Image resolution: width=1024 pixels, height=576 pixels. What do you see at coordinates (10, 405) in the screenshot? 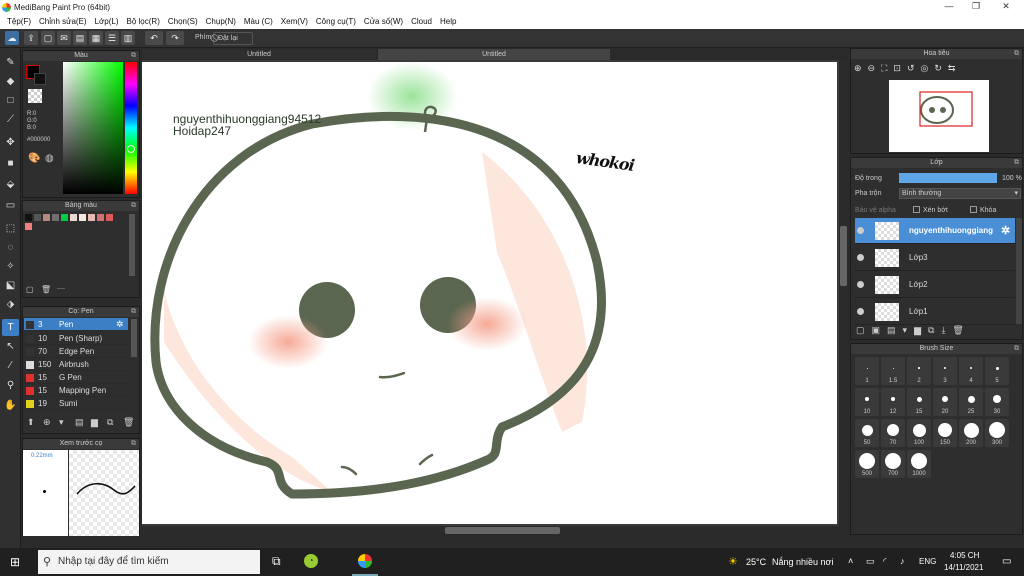
I see `hand-tool-icon: ✋` at bounding box center [10, 405].